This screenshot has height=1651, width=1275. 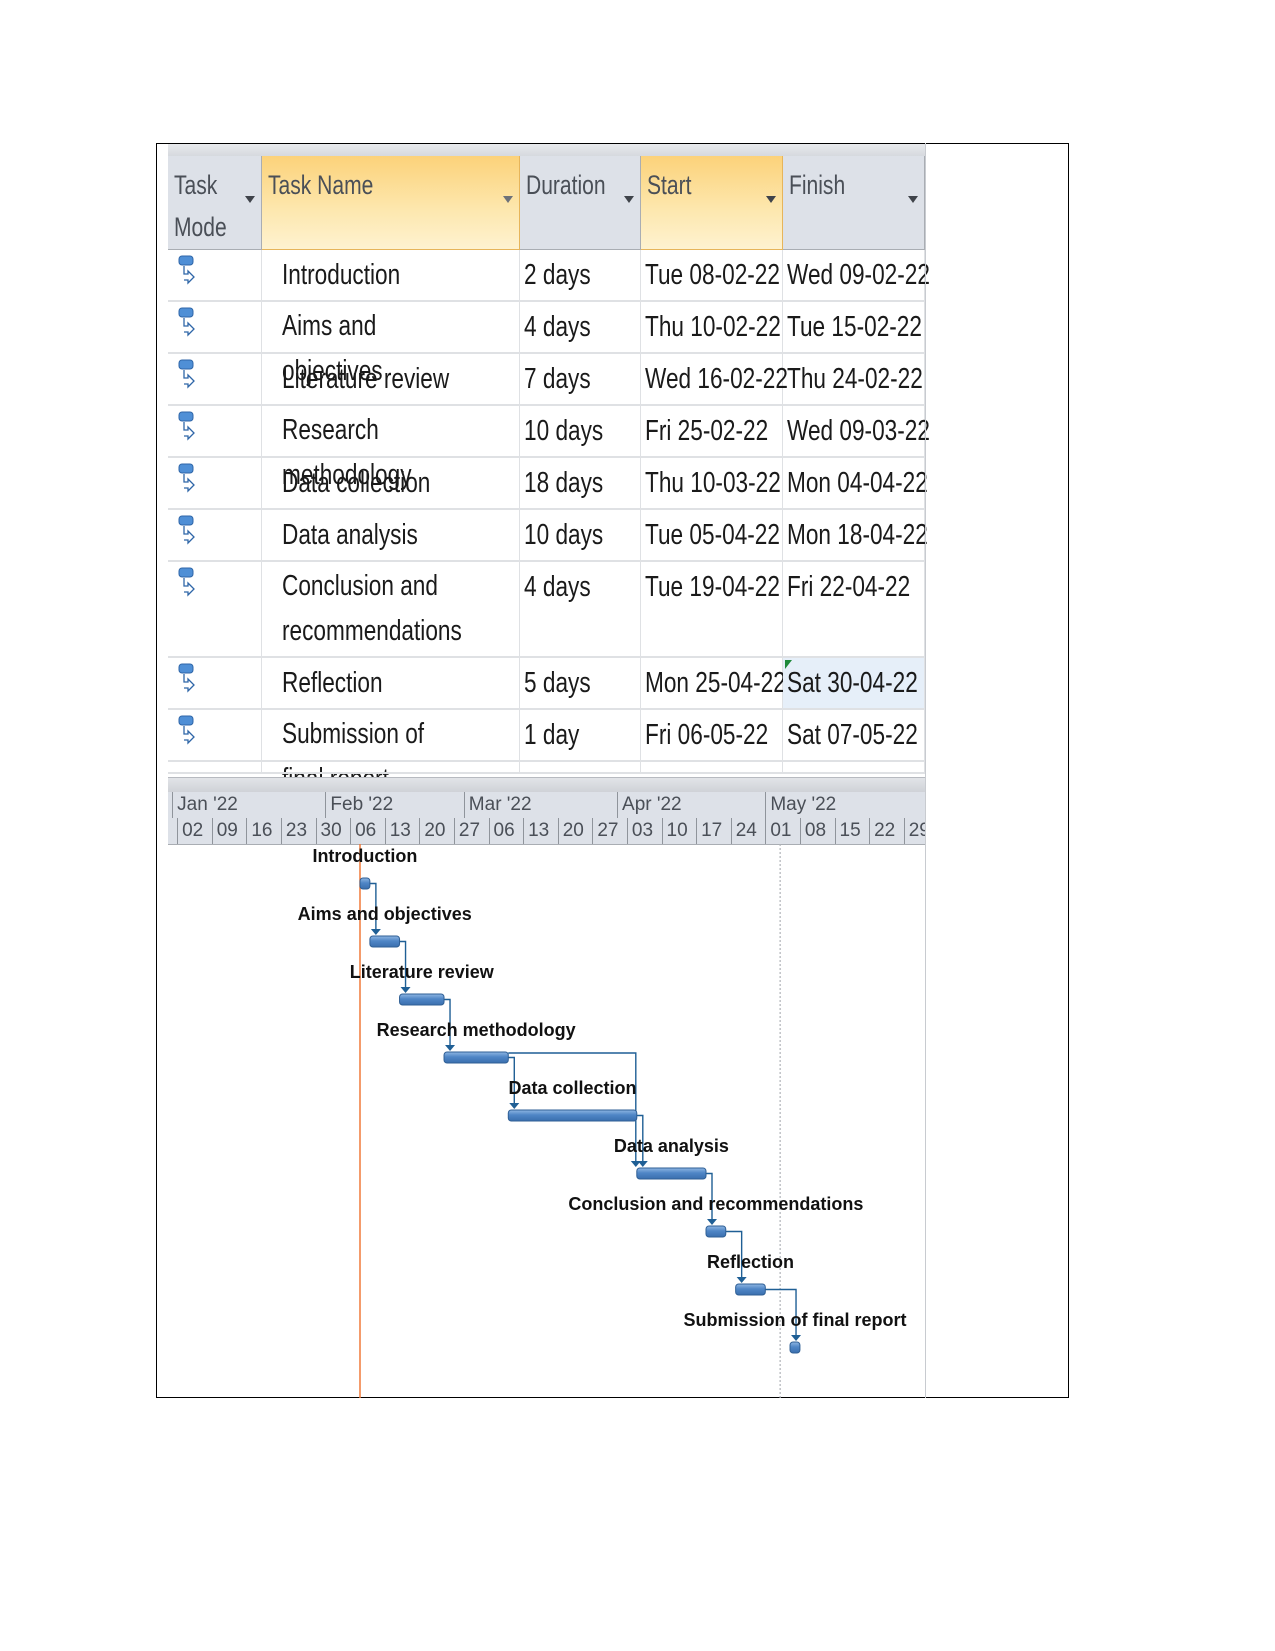 What do you see at coordinates (391, 344) in the screenshot?
I see `task-name-cell: Aims and objectives` at bounding box center [391, 344].